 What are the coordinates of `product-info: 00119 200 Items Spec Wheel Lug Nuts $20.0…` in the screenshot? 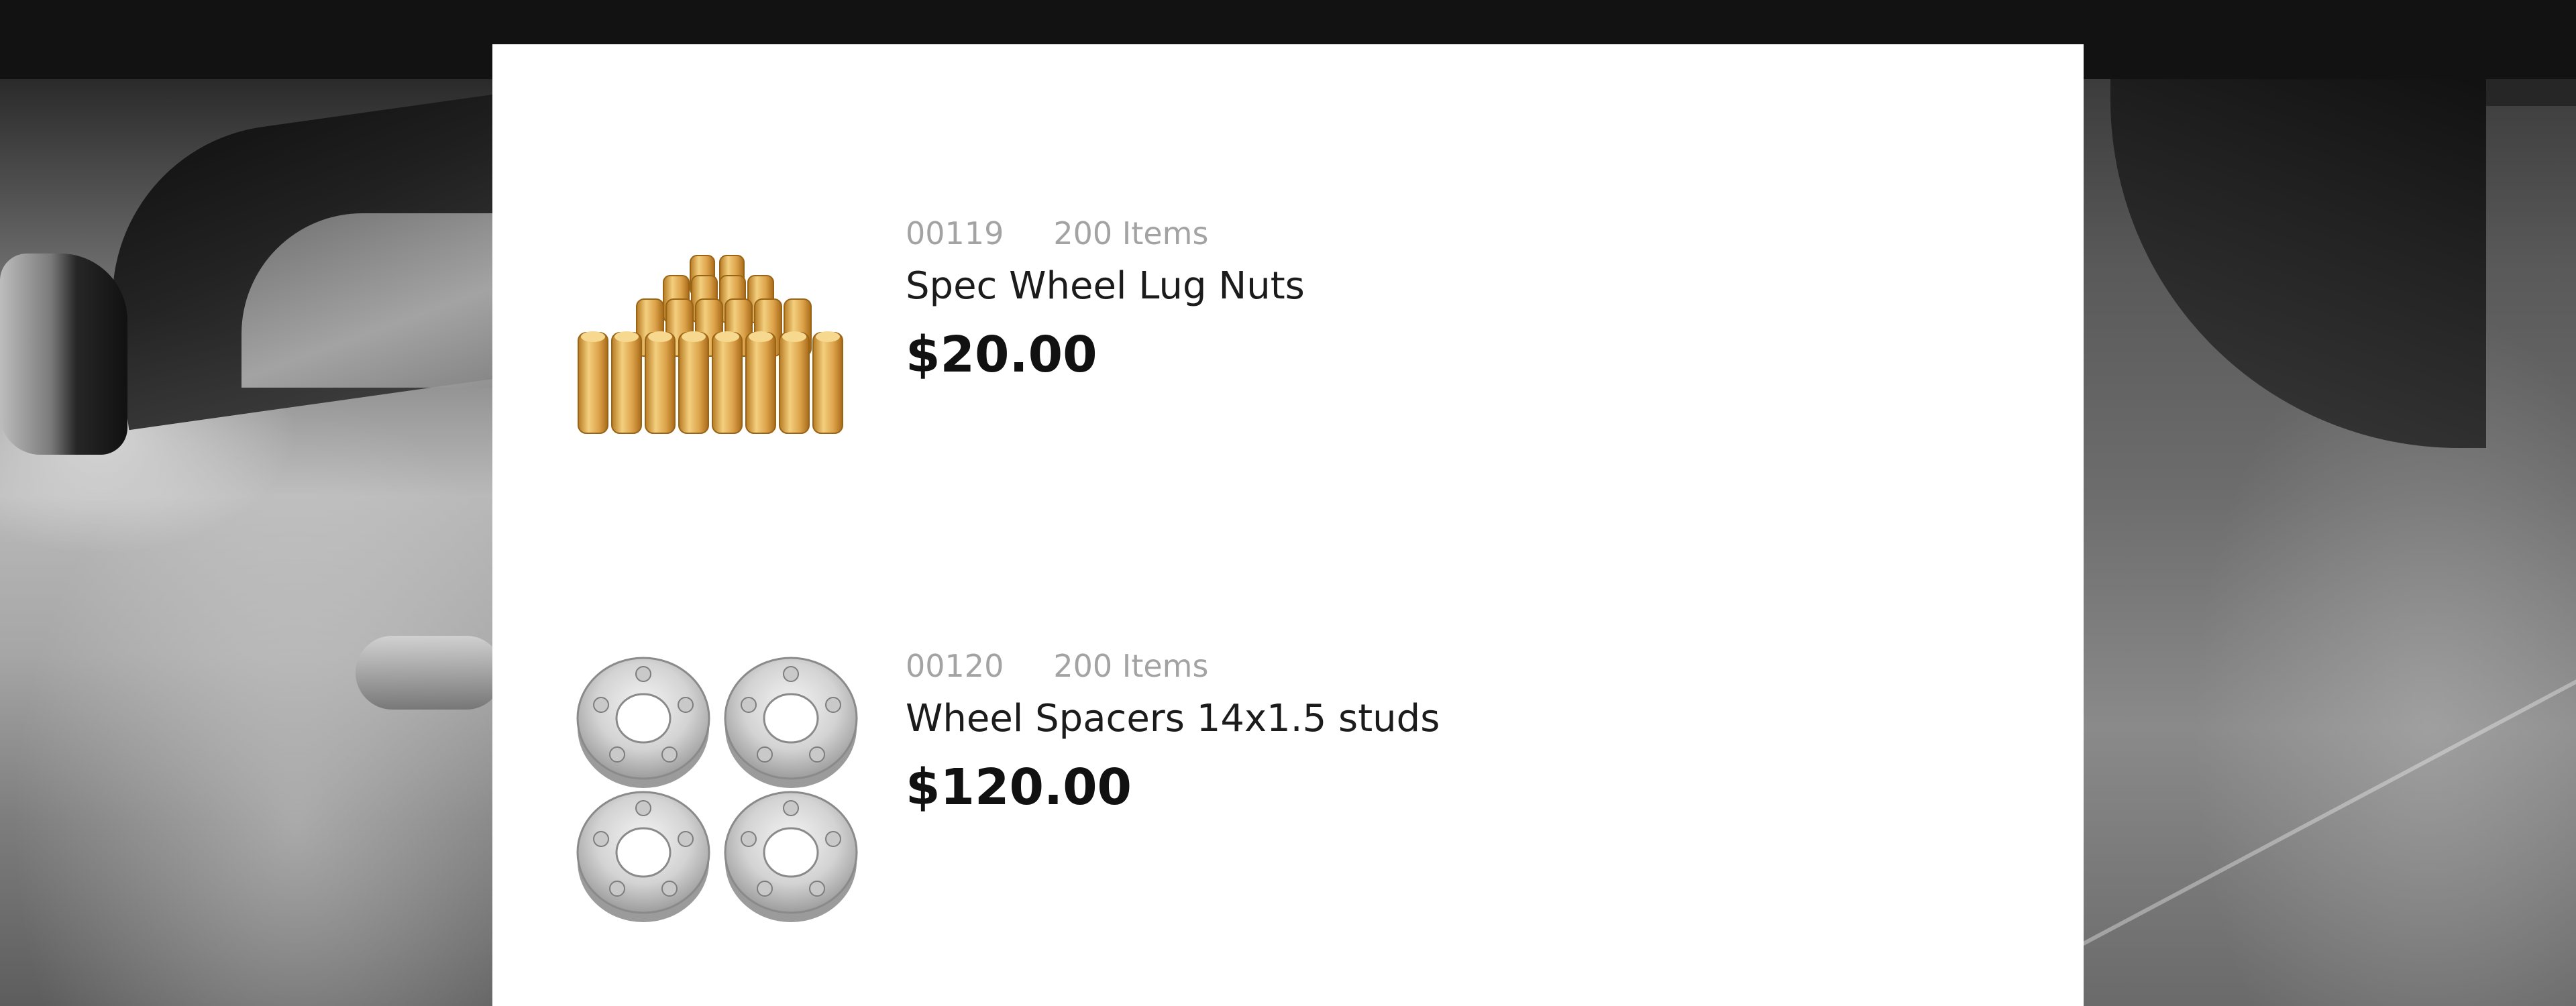 It's located at (1105, 298).